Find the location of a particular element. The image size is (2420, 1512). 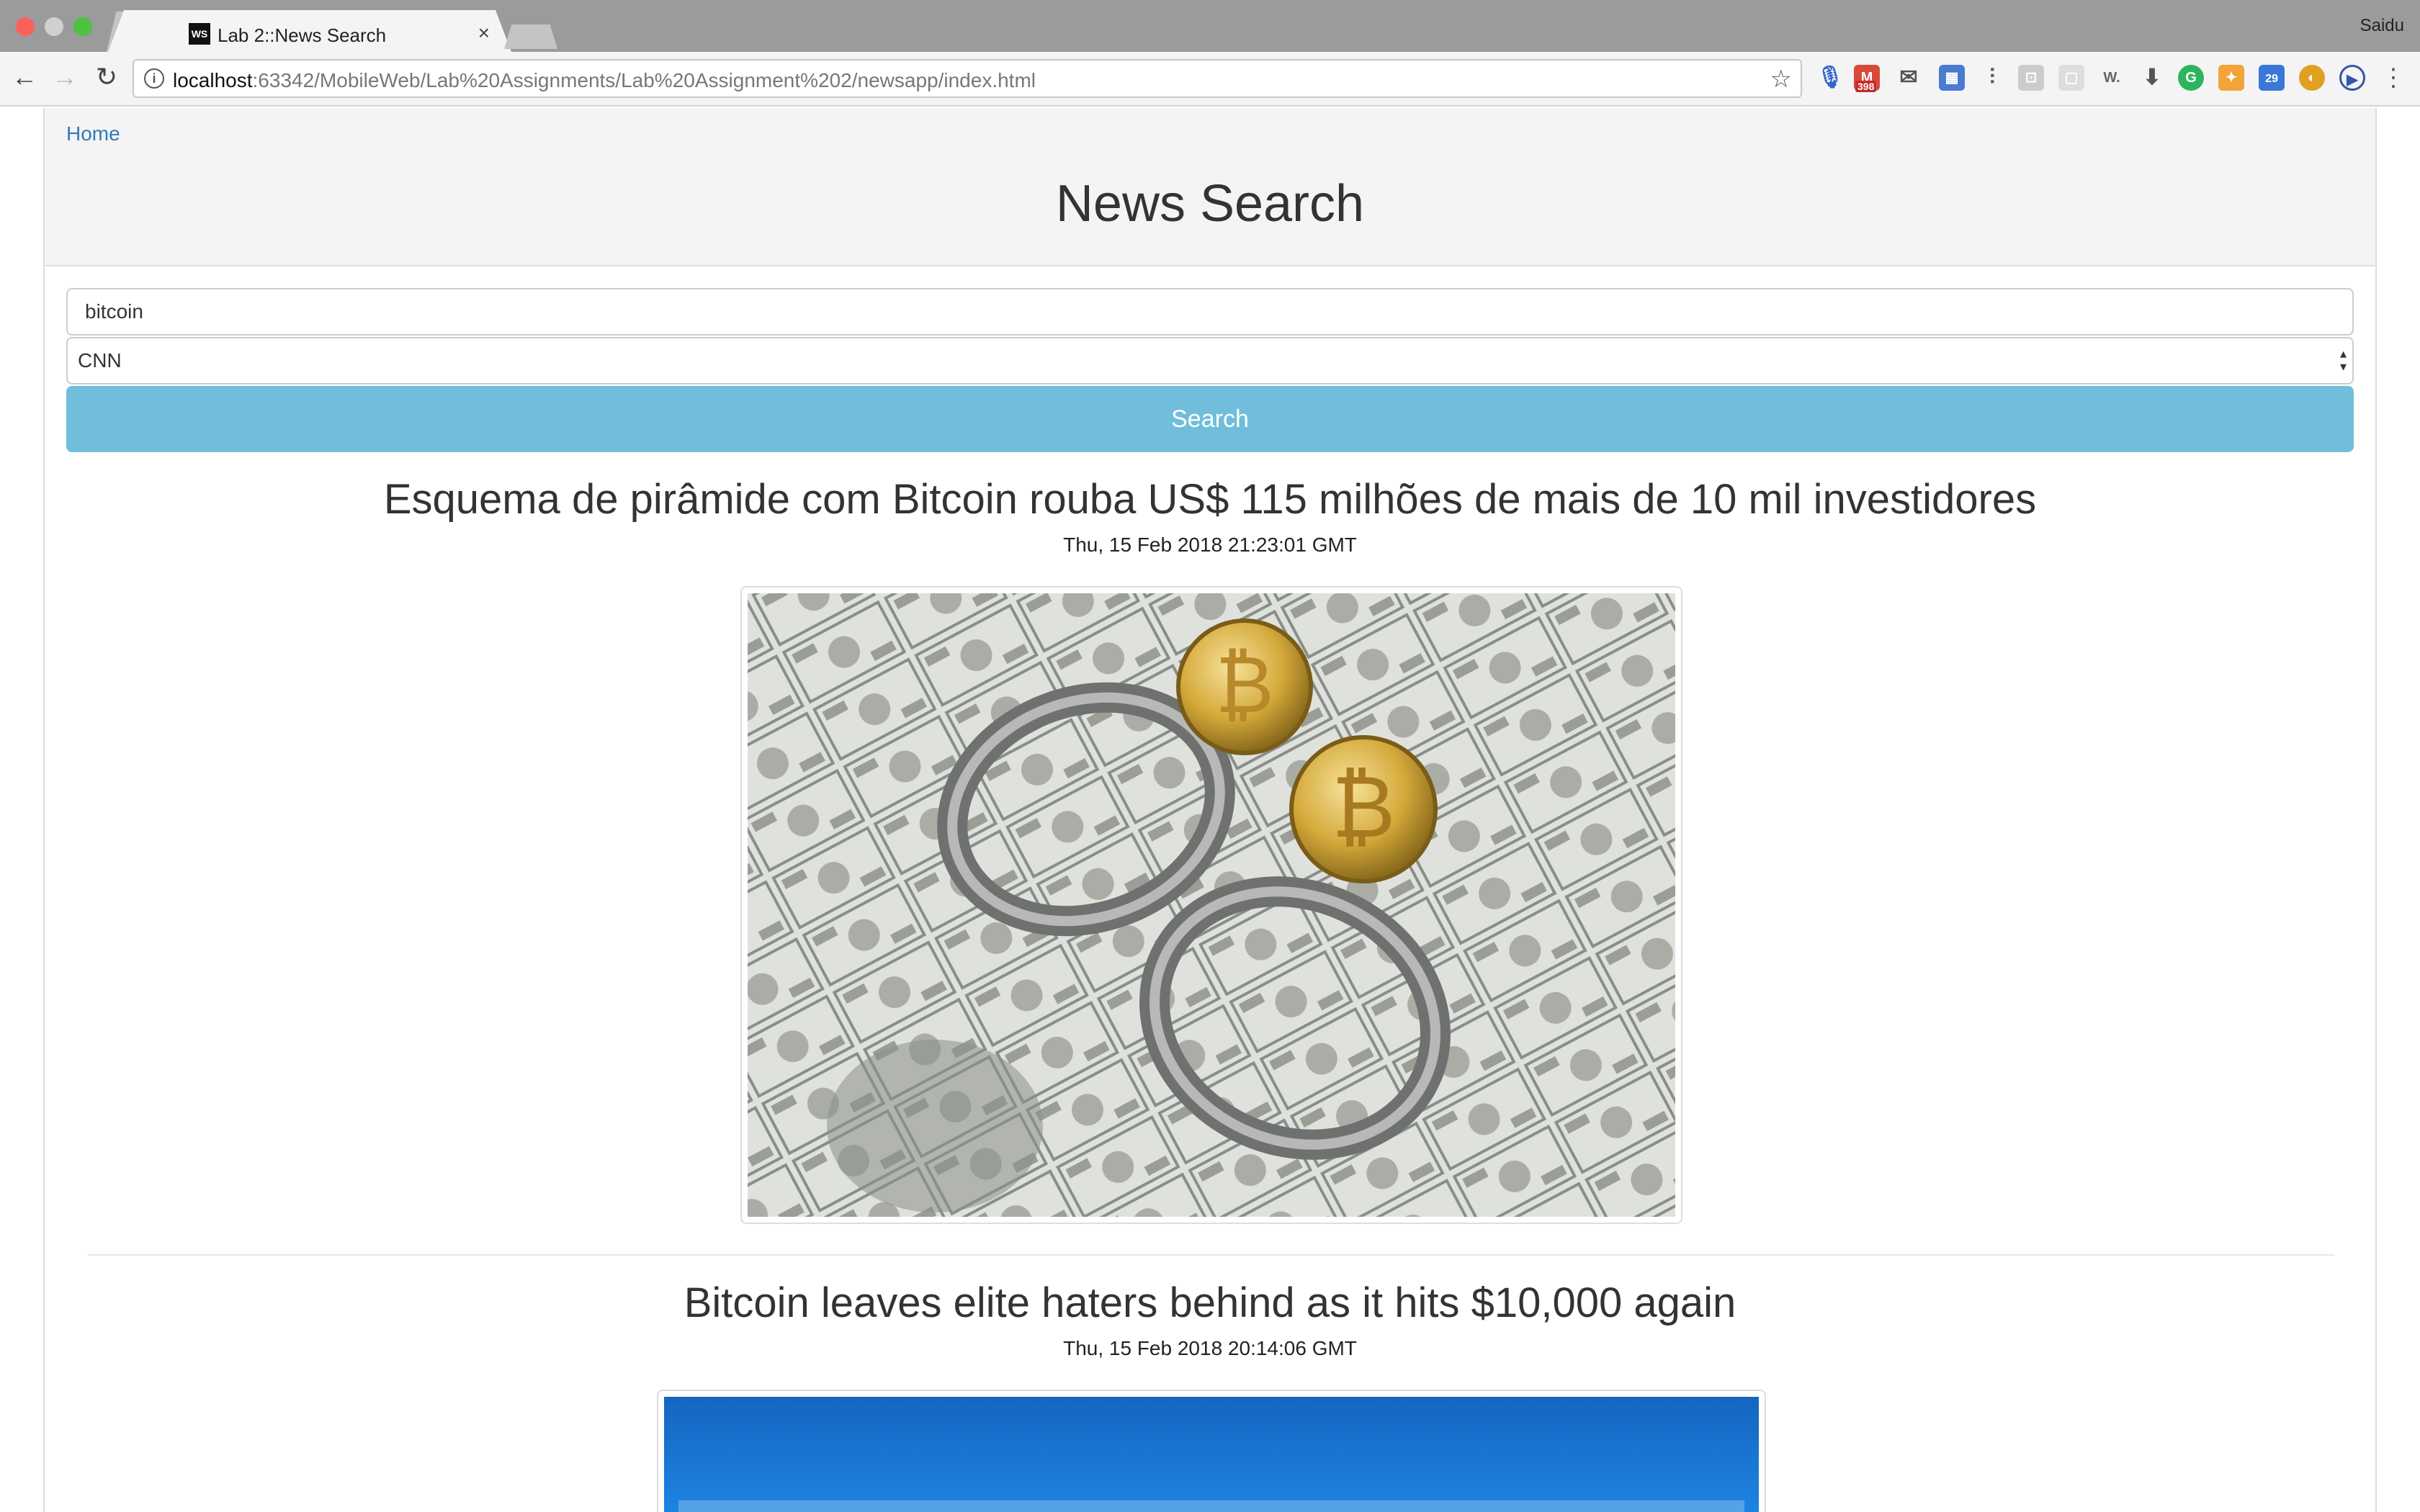

source-select: CNN ▴ ▾ is located at coordinates (1210, 360).